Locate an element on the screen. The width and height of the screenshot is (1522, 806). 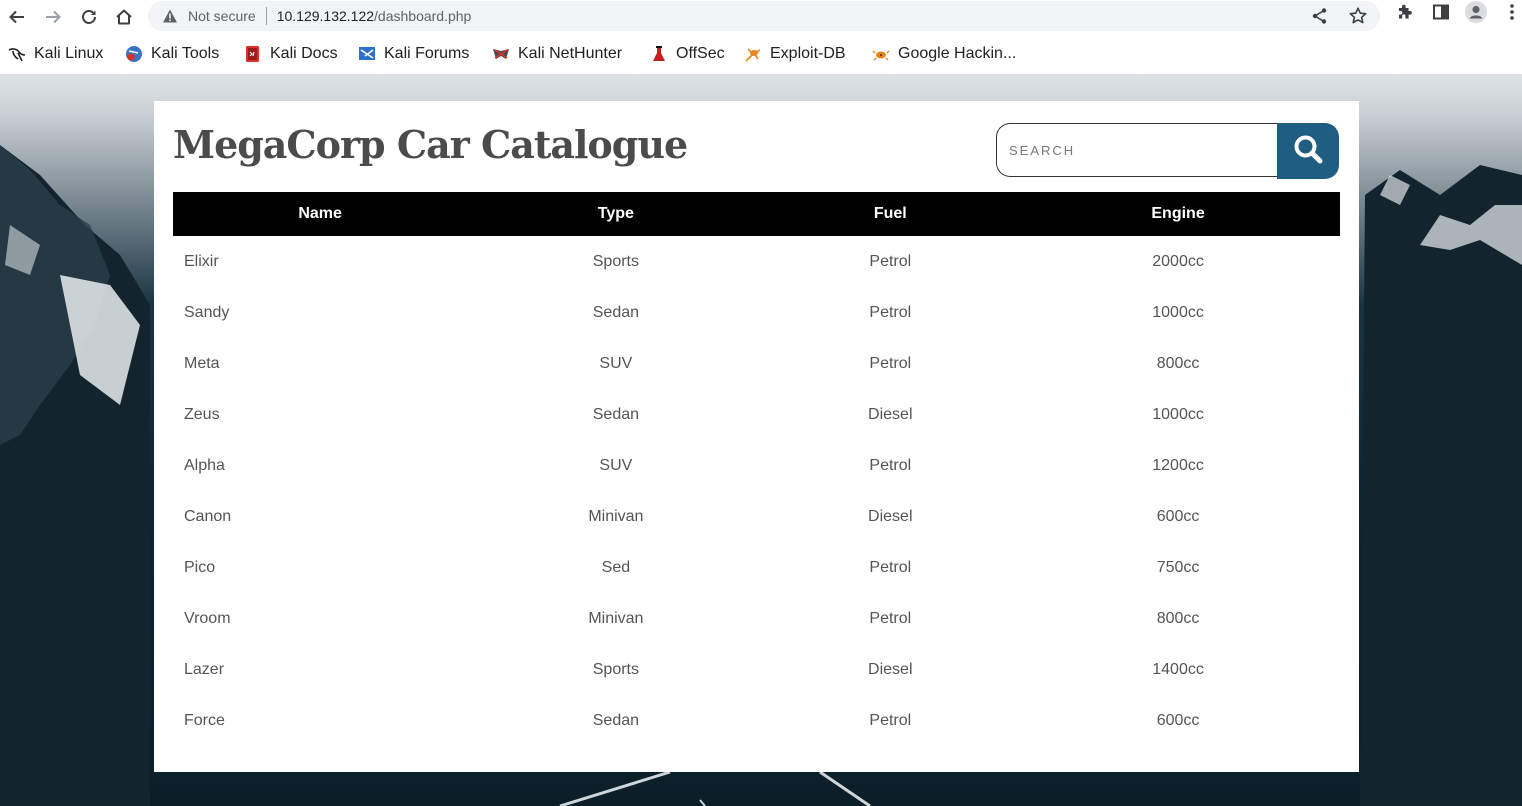
search-button is located at coordinates (1308, 151).